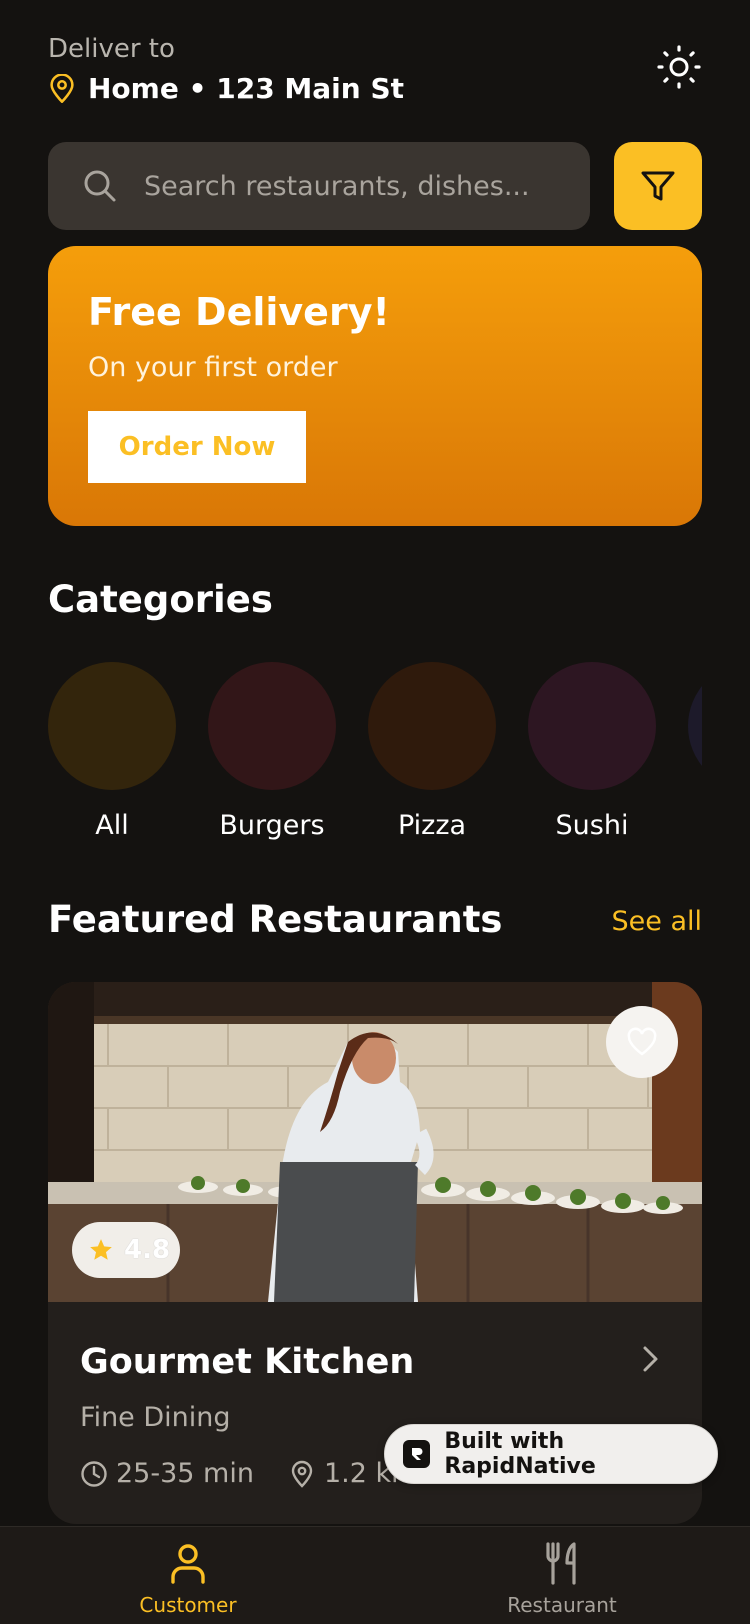  I want to click on promo-title: Free Delivery!, so click(239, 312).